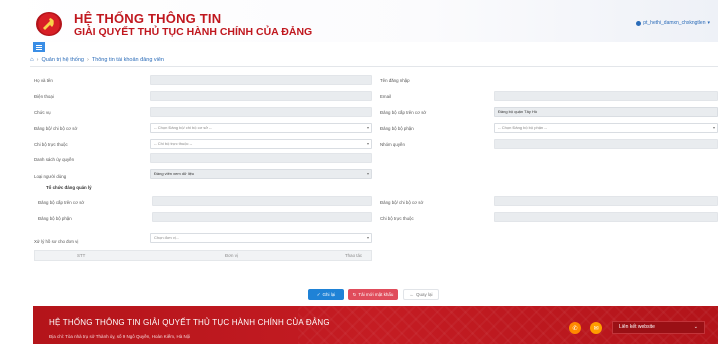 The image size is (718, 344). What do you see at coordinates (606, 96) in the screenshot?
I see `email-input` at bounding box center [606, 96].